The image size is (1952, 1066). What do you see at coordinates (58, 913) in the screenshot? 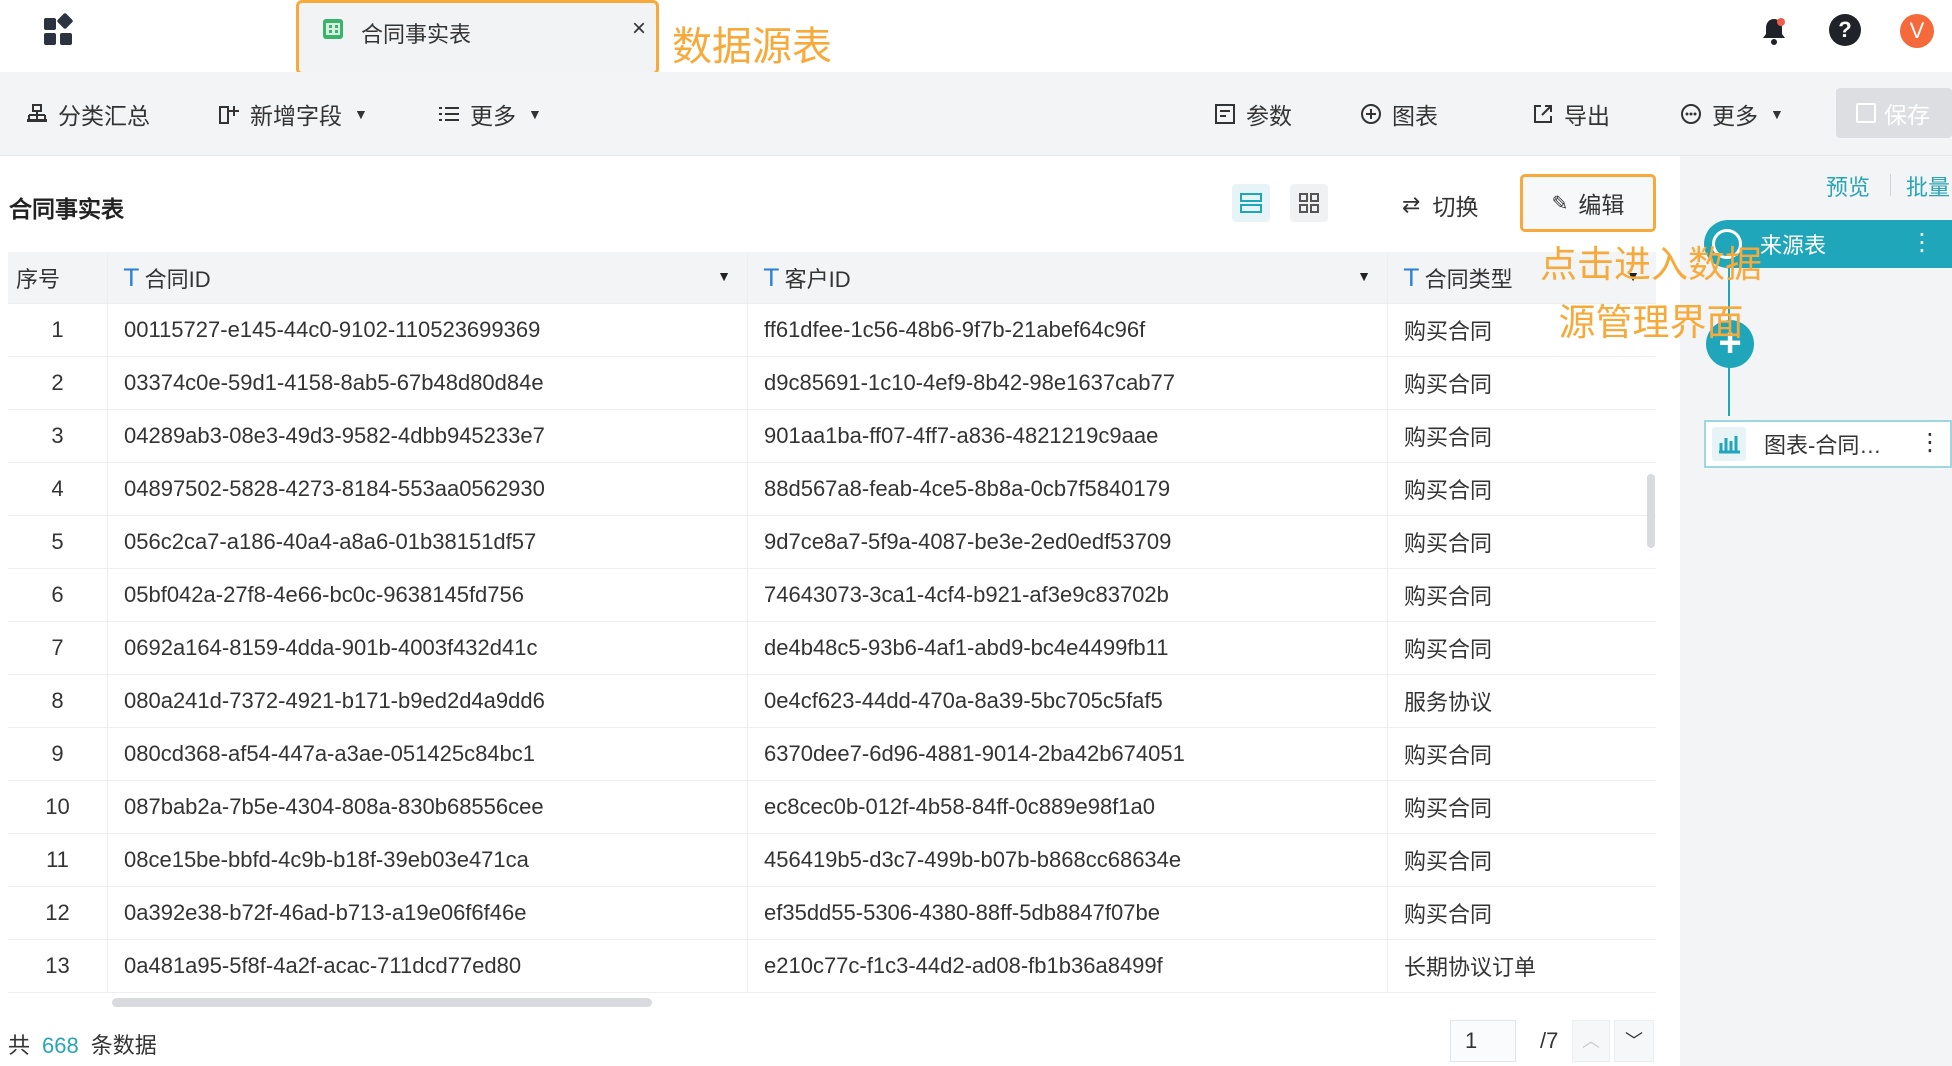
I see `row-index: 12` at bounding box center [58, 913].